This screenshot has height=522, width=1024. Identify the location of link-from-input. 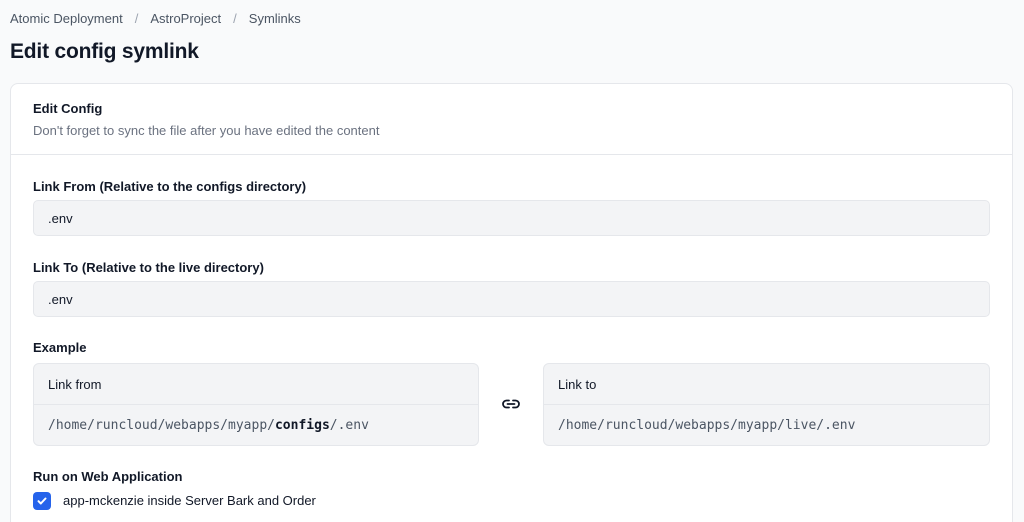
(511, 218).